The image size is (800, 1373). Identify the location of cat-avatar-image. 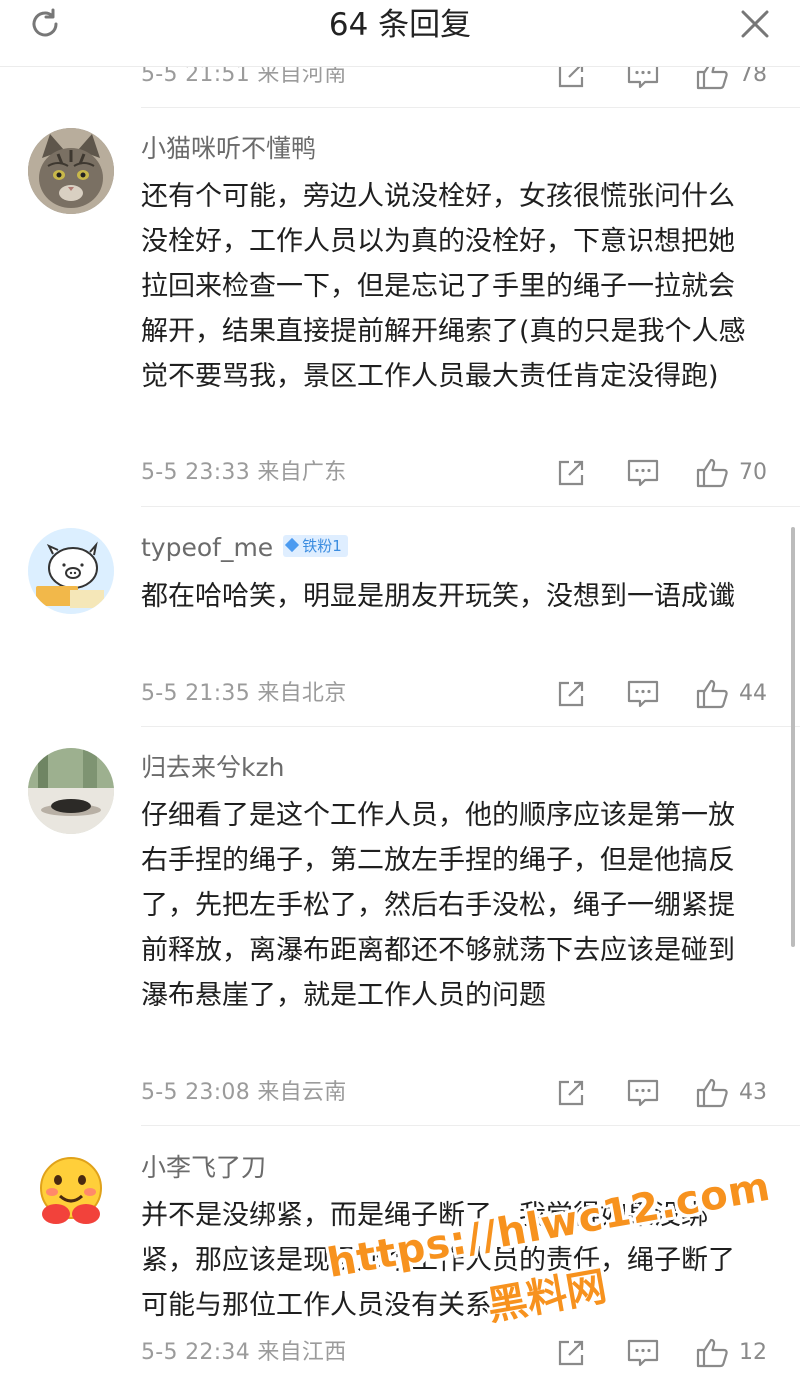
(71, 171).